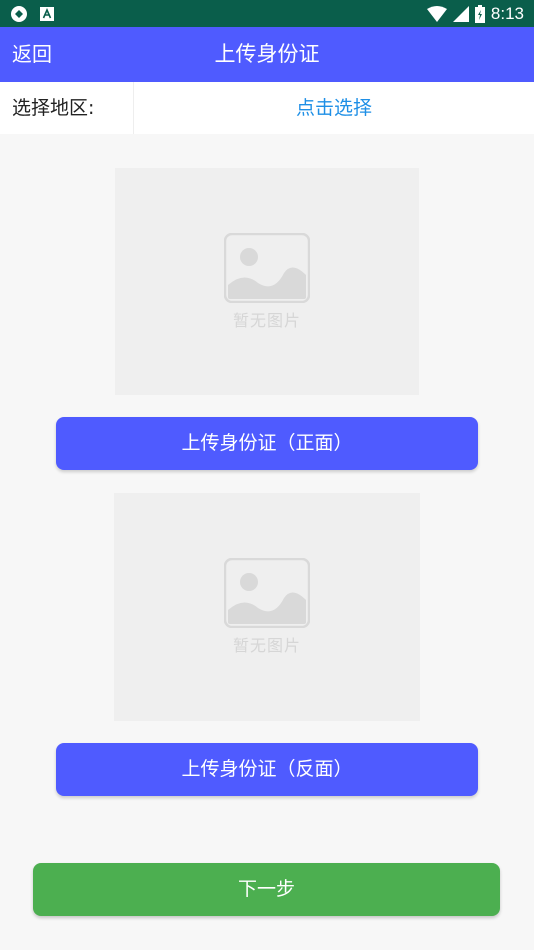 The height and width of the screenshot is (950, 534). I want to click on id-front-image: 暂无图片, so click(267, 281).